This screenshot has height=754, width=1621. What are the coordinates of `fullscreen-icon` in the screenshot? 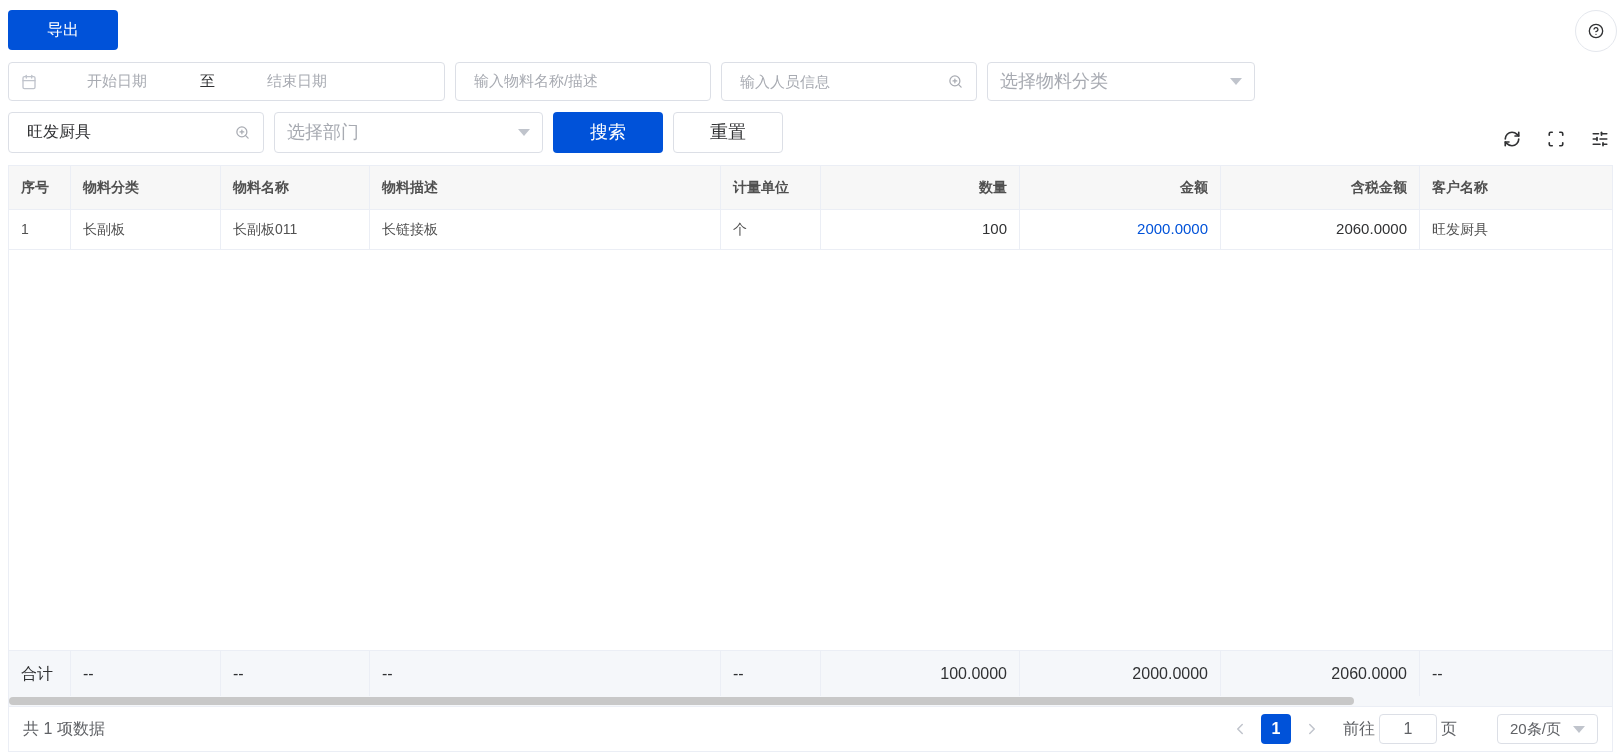 It's located at (1556, 138).